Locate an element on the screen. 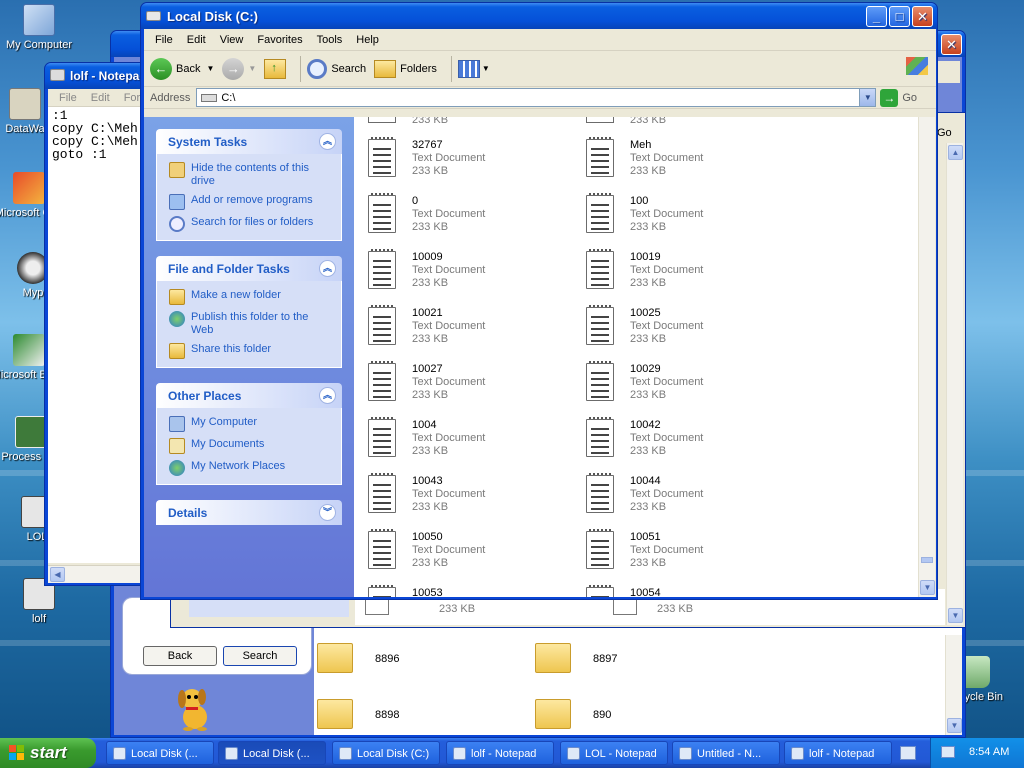  expand-icon: ︾ is located at coordinates (327, 512).